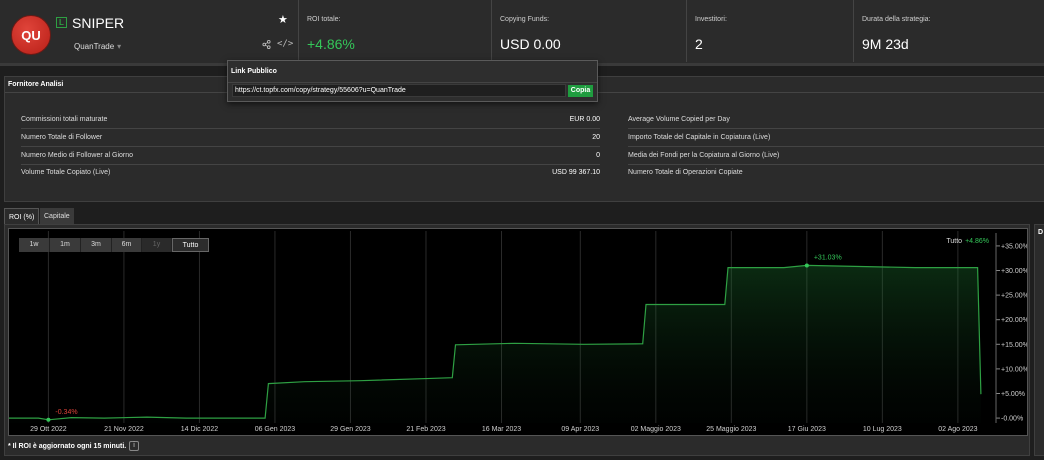  I want to click on x-tick-label: 09 Apr 2023, so click(580, 429).